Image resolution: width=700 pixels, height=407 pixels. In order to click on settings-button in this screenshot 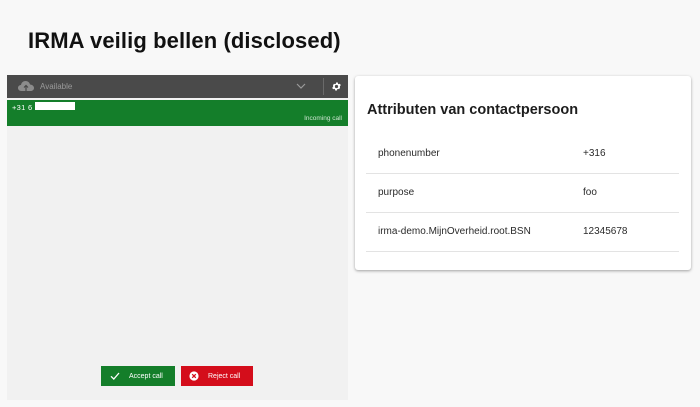, I will do `click(336, 86)`.